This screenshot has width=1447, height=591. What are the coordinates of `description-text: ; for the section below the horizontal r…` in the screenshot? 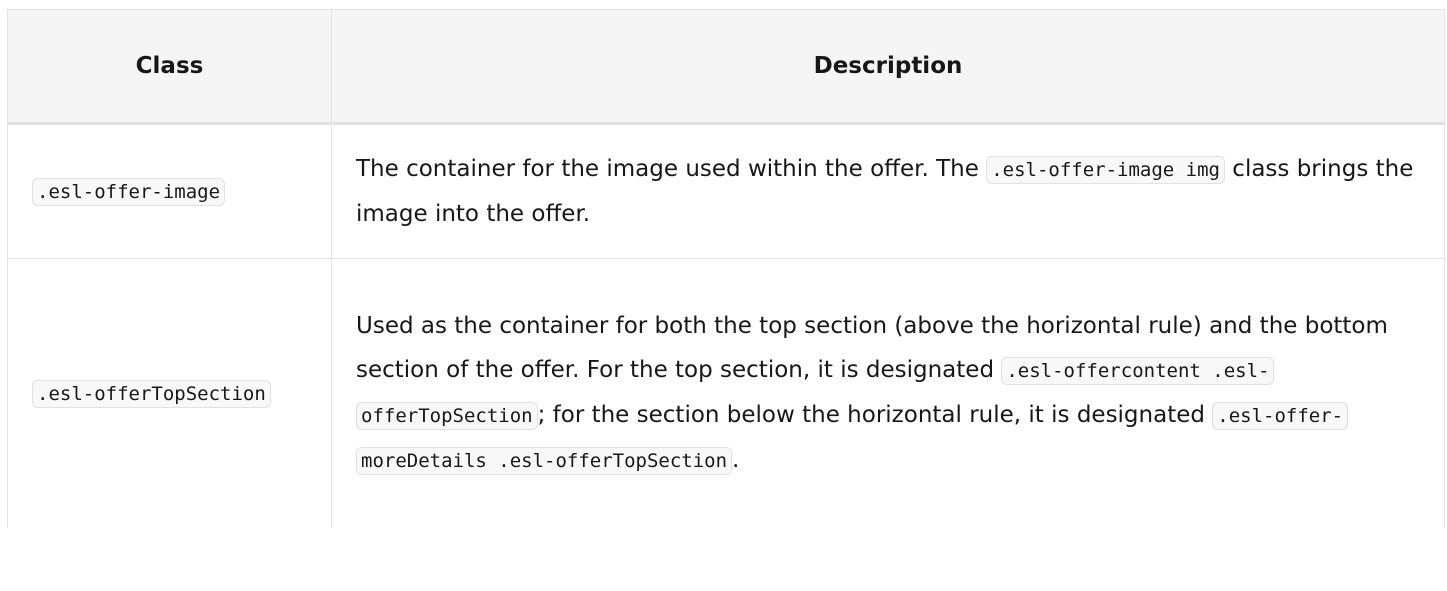 It's located at (875, 415).